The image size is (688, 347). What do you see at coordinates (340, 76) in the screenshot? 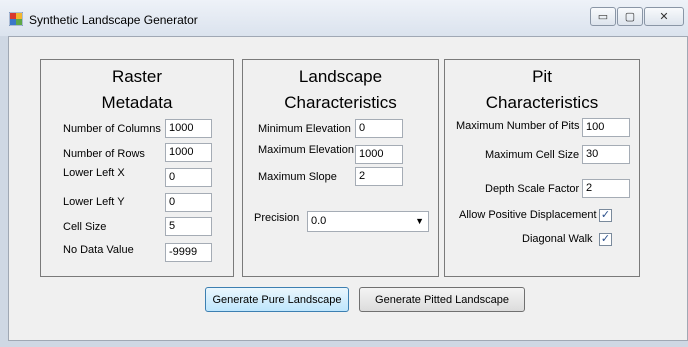
I see `landscape-title-line1: Landscape` at bounding box center [340, 76].